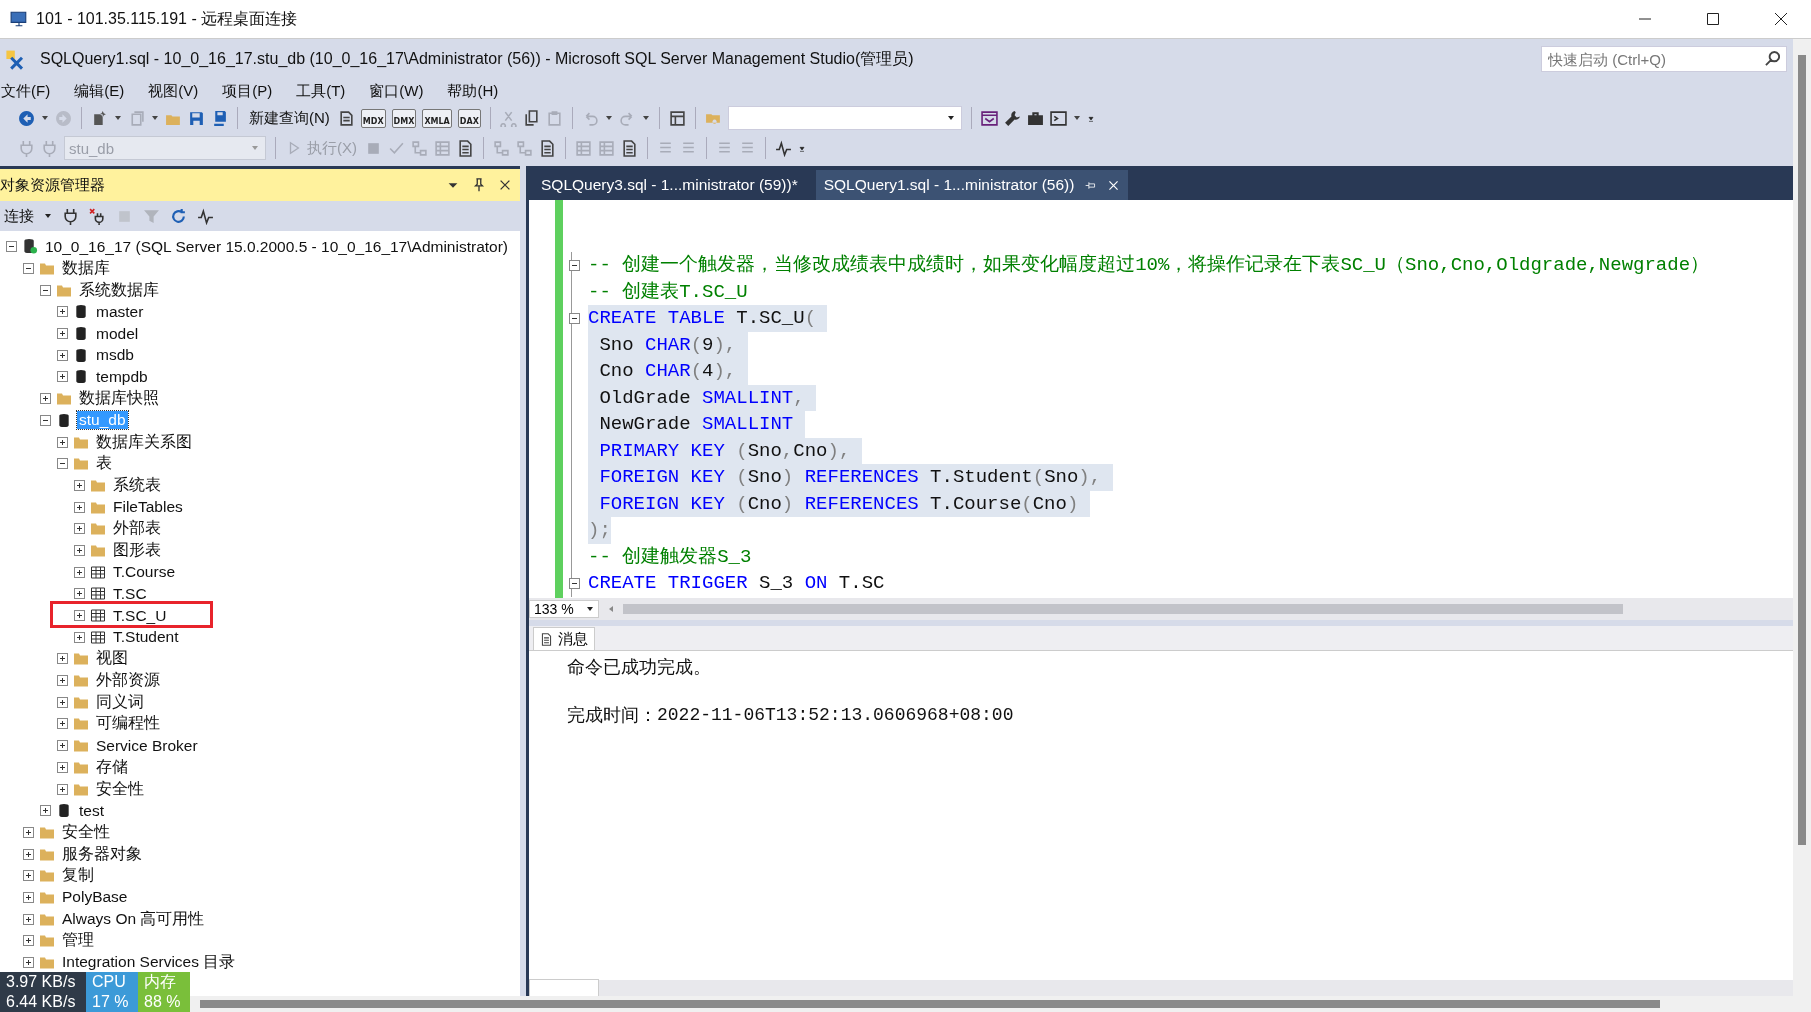 This screenshot has width=1811, height=1012. I want to click on menu-item: 窗口(W), so click(396, 91).